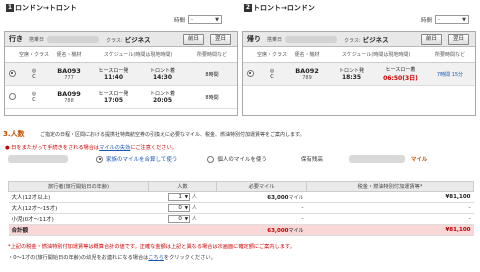 Image resolution: width=480 pixels, height=272 pixels. I want to click on redacted-balance, so click(376, 159).